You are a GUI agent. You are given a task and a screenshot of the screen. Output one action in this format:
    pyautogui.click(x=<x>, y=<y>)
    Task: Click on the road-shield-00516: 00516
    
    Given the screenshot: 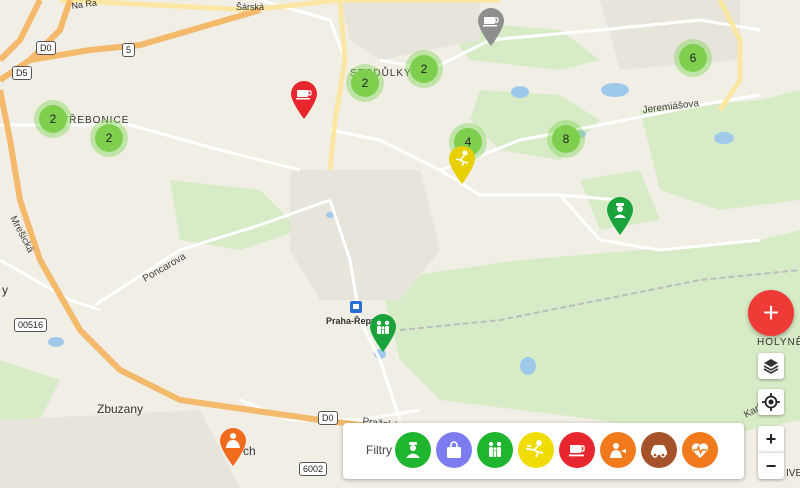 What is the action you would take?
    pyautogui.click(x=31, y=325)
    